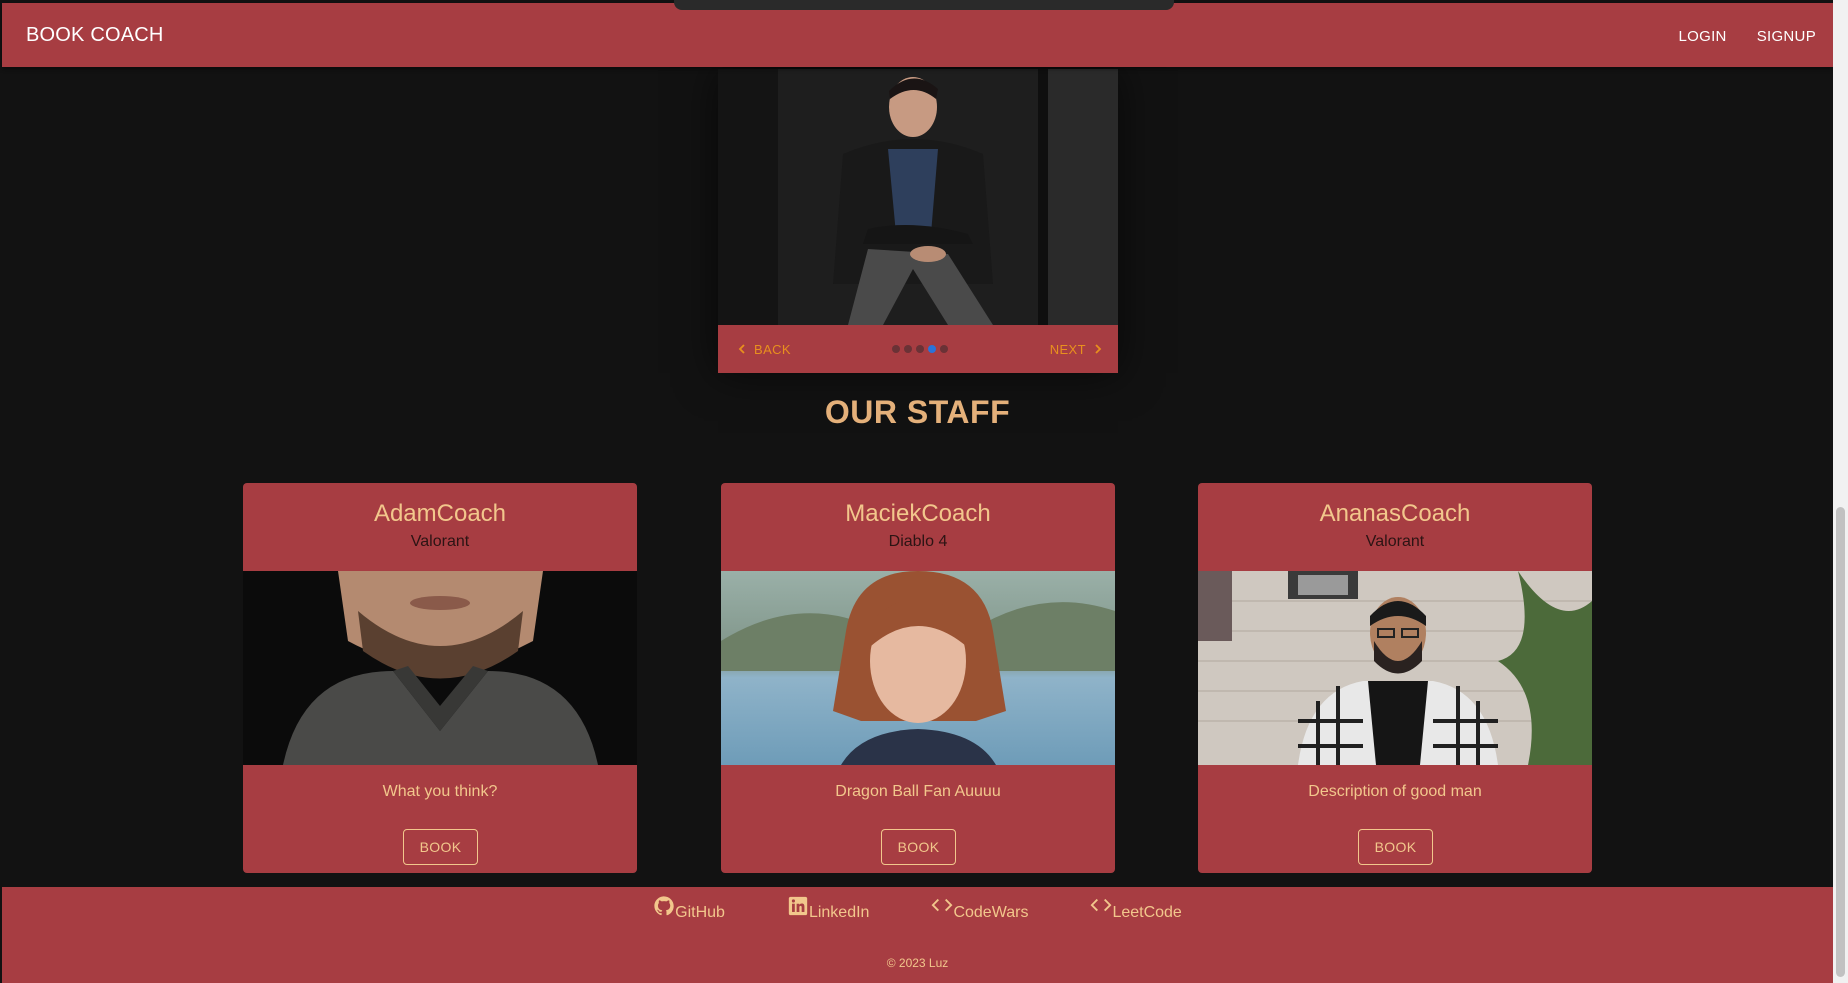 This screenshot has height=983, width=1848. Describe the element at coordinates (918, 791) in the screenshot. I see `coach-description: Dragon Ball Fan Auuuu` at that location.